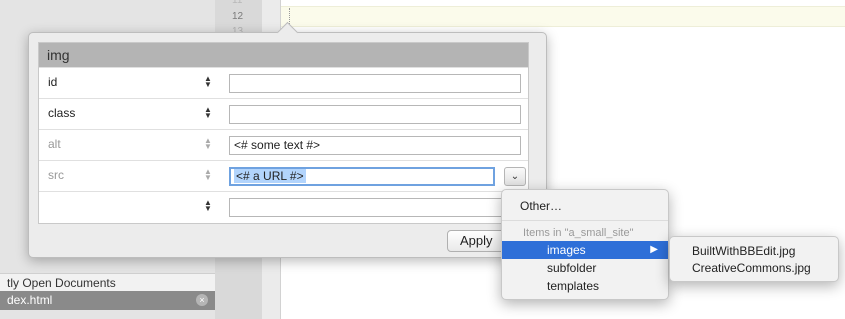 This screenshot has height=319, width=845. I want to click on images-submenu: BuiltWithBBEdit.jpg CreativeCommons.jpg, so click(754, 259).